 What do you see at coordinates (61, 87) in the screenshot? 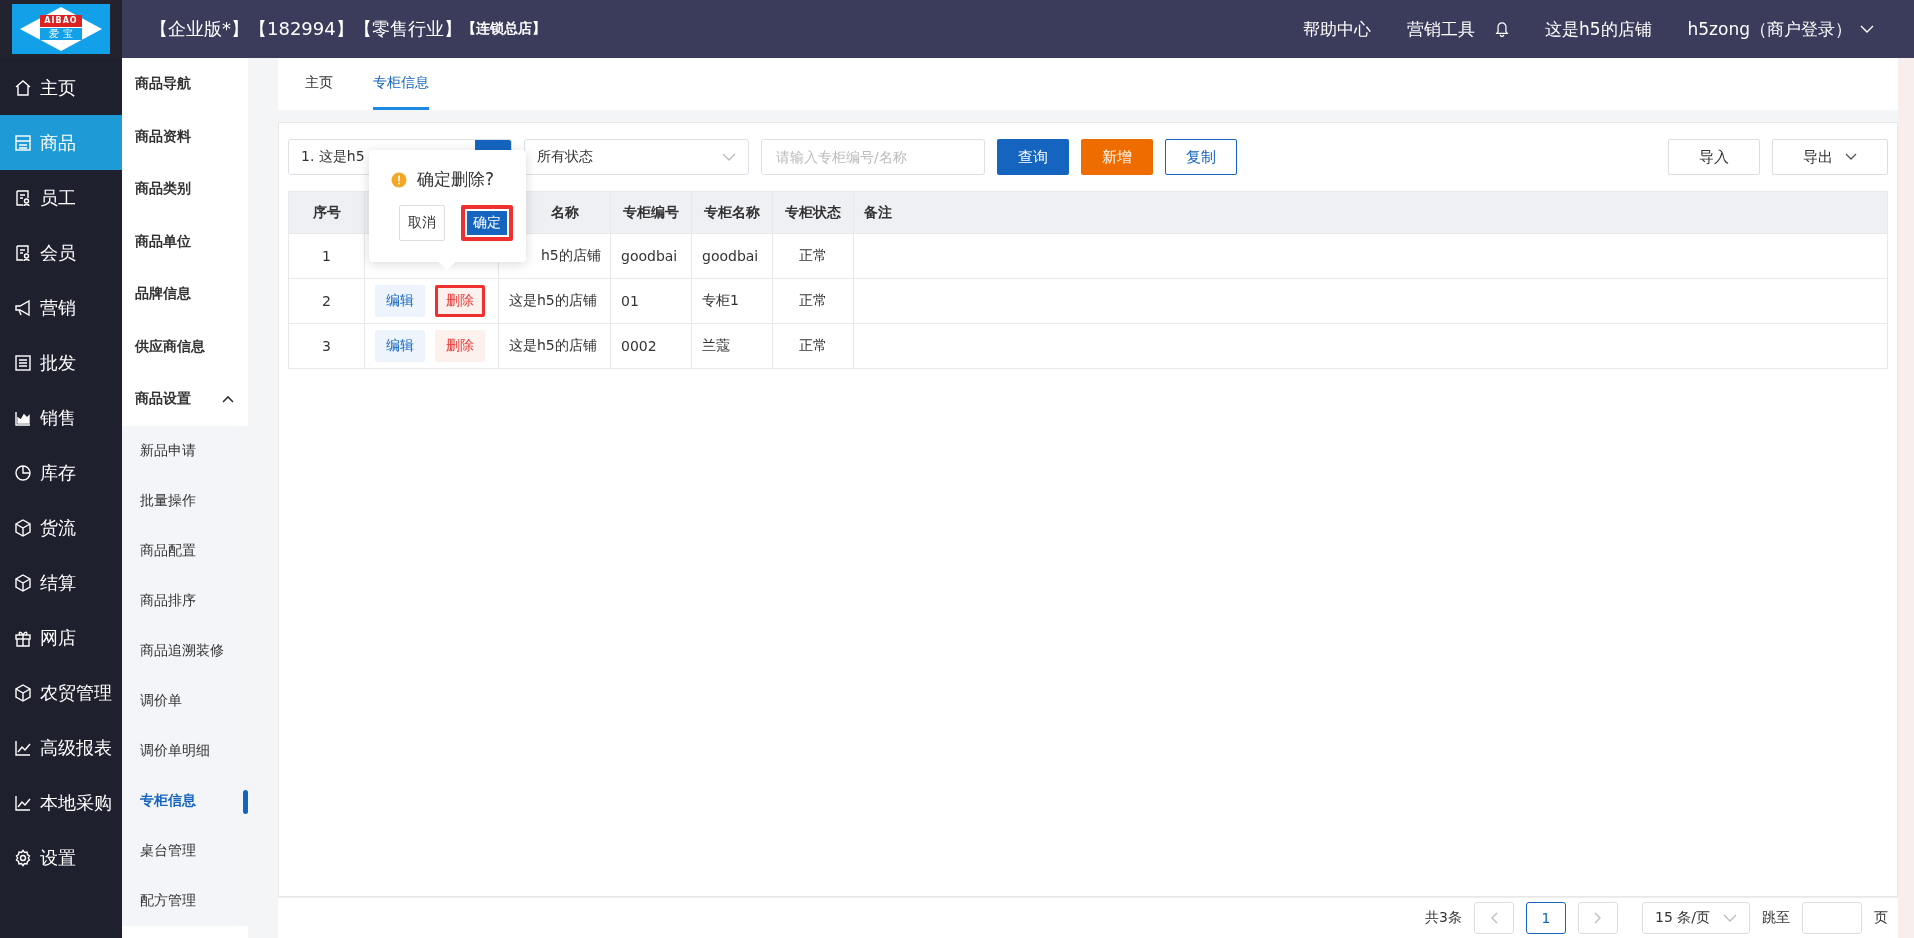
I see `sidebar-item: 主页` at bounding box center [61, 87].